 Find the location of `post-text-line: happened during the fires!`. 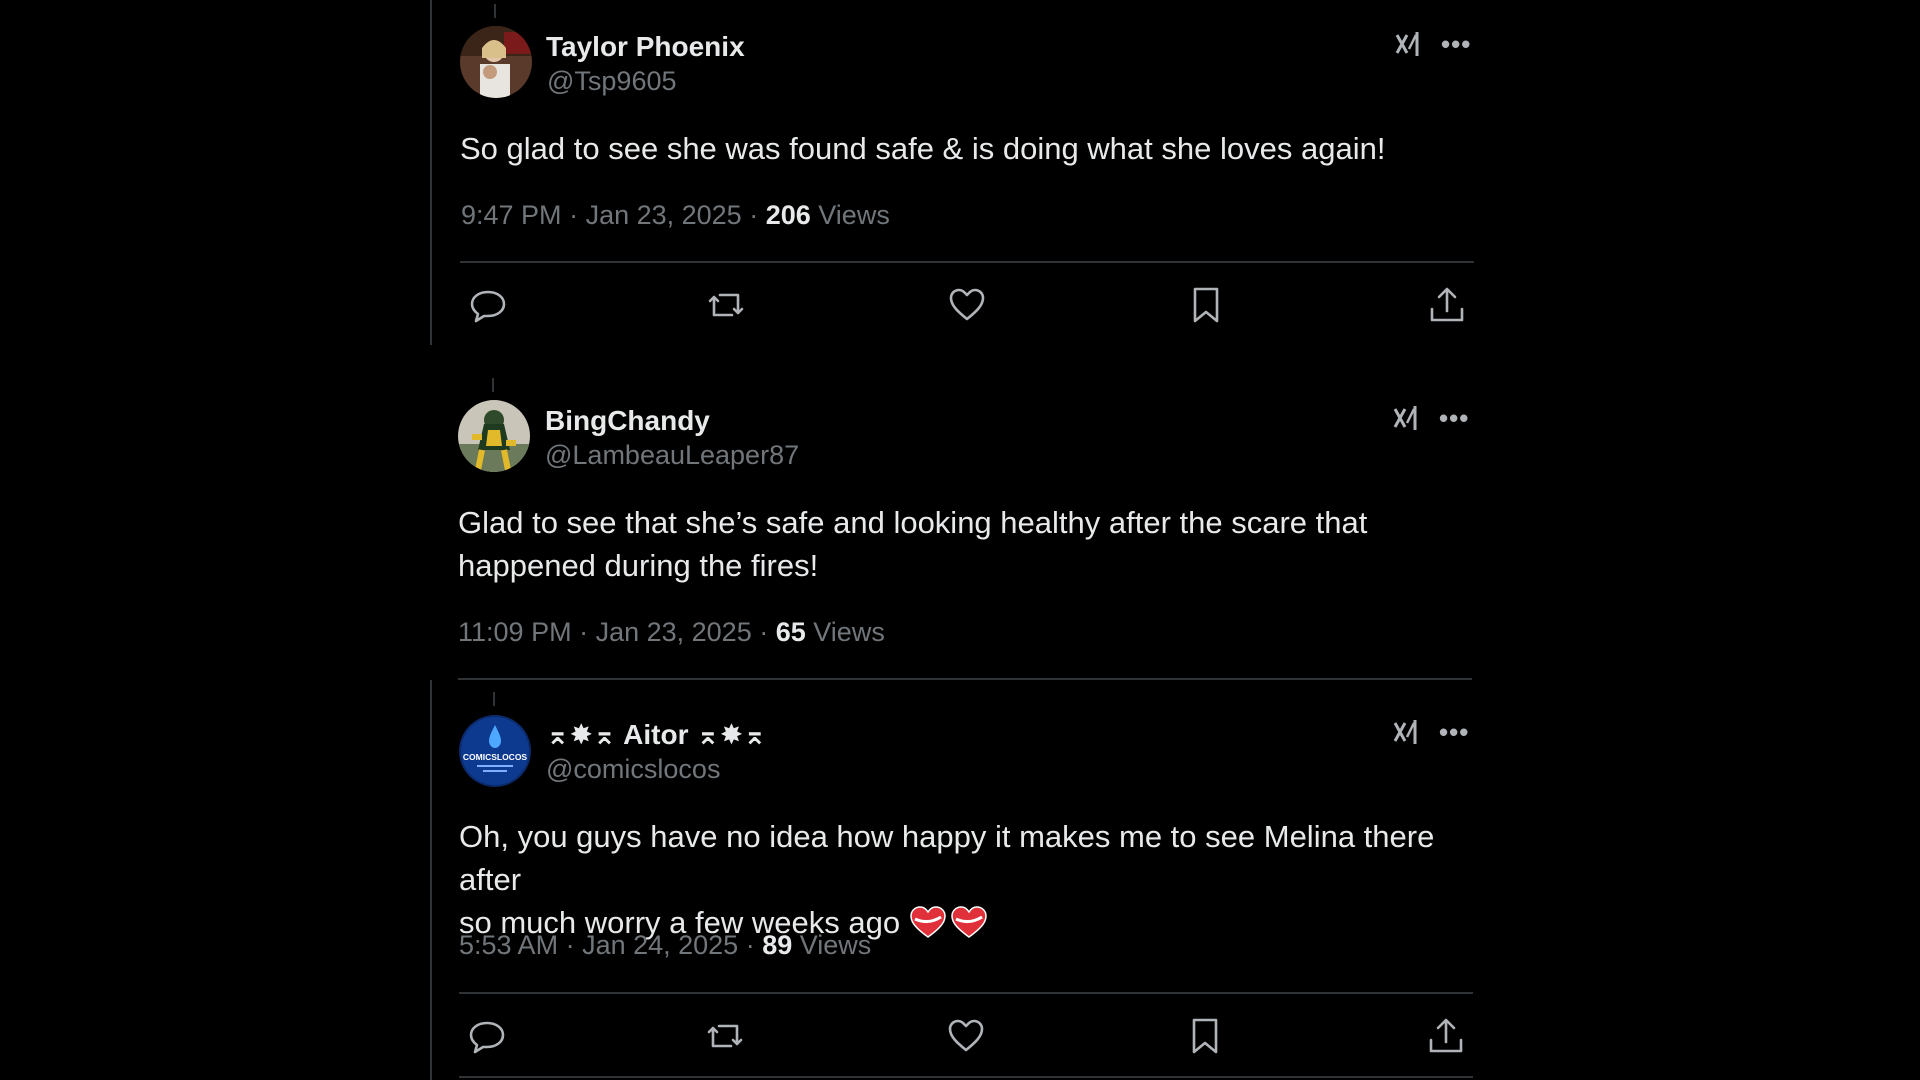

post-text-line: happened during the fires! is located at coordinates (638, 565).